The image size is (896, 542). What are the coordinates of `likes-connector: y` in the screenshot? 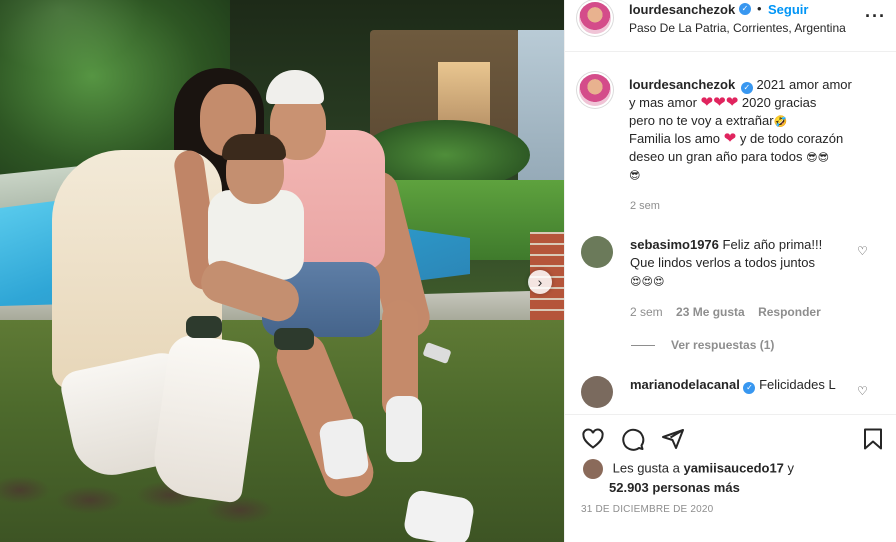 It's located at (791, 468).